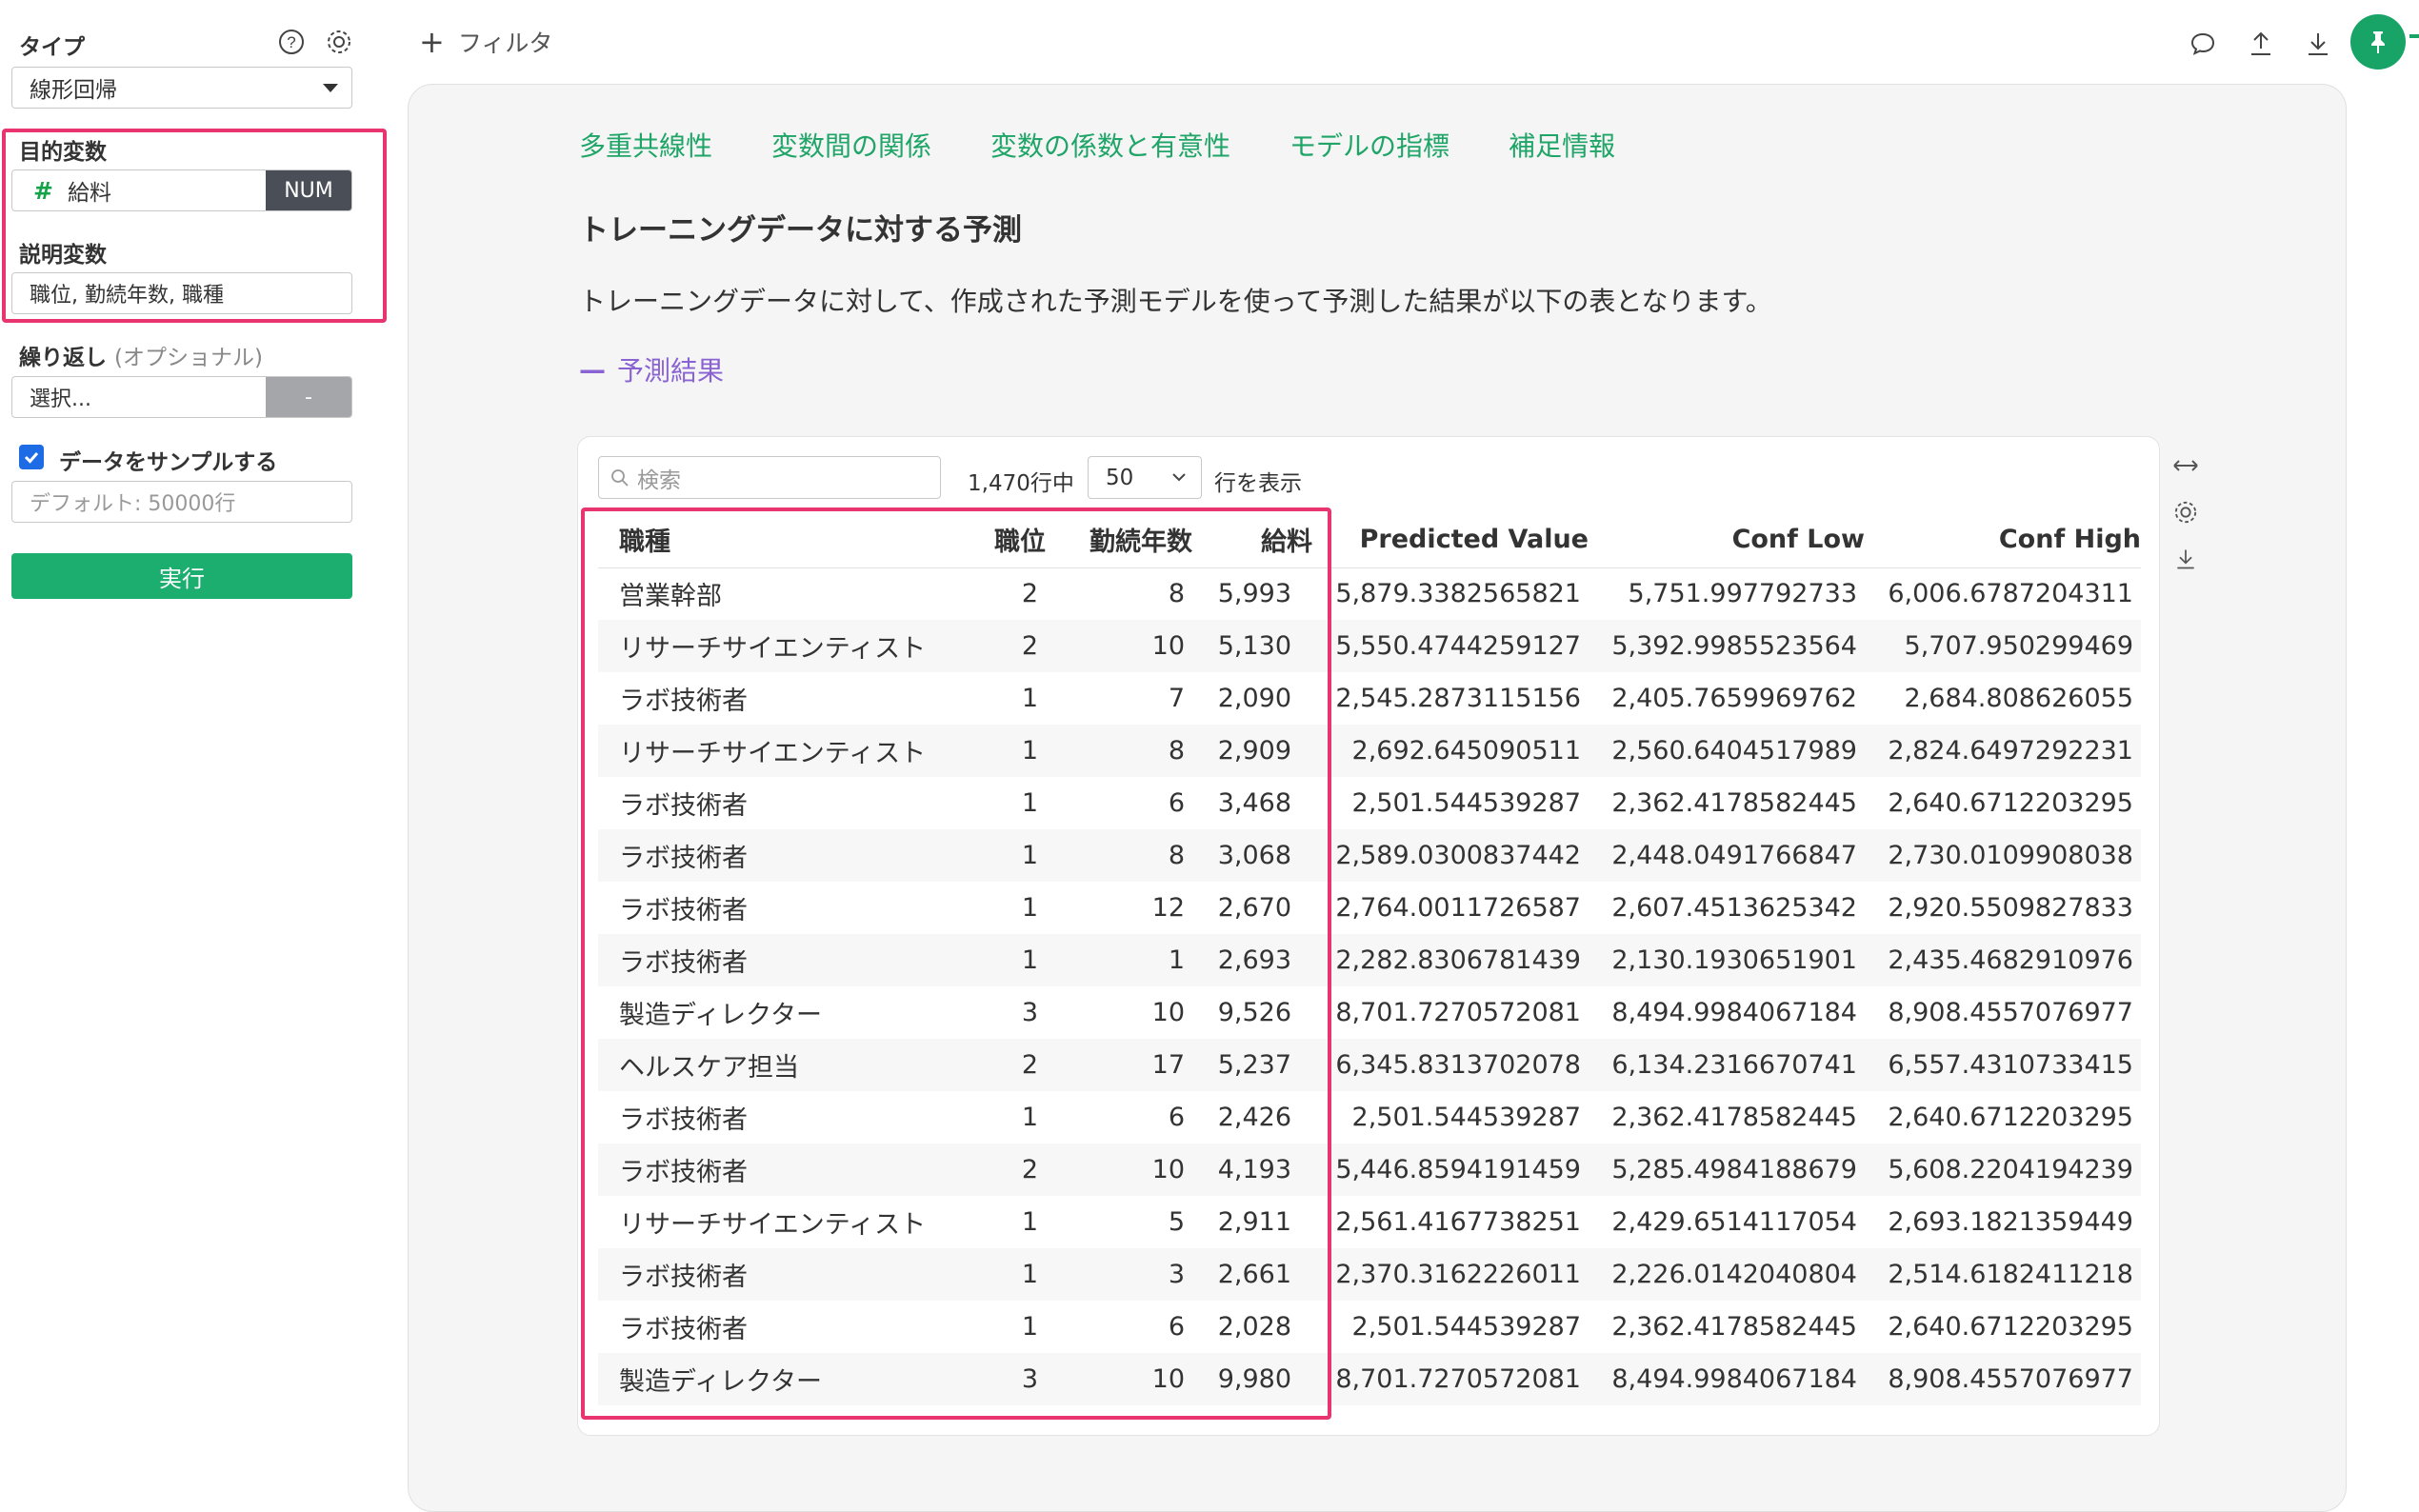  Describe the element at coordinates (1252, 855) in the screenshot. I see `cell-salary: 3,068` at that location.